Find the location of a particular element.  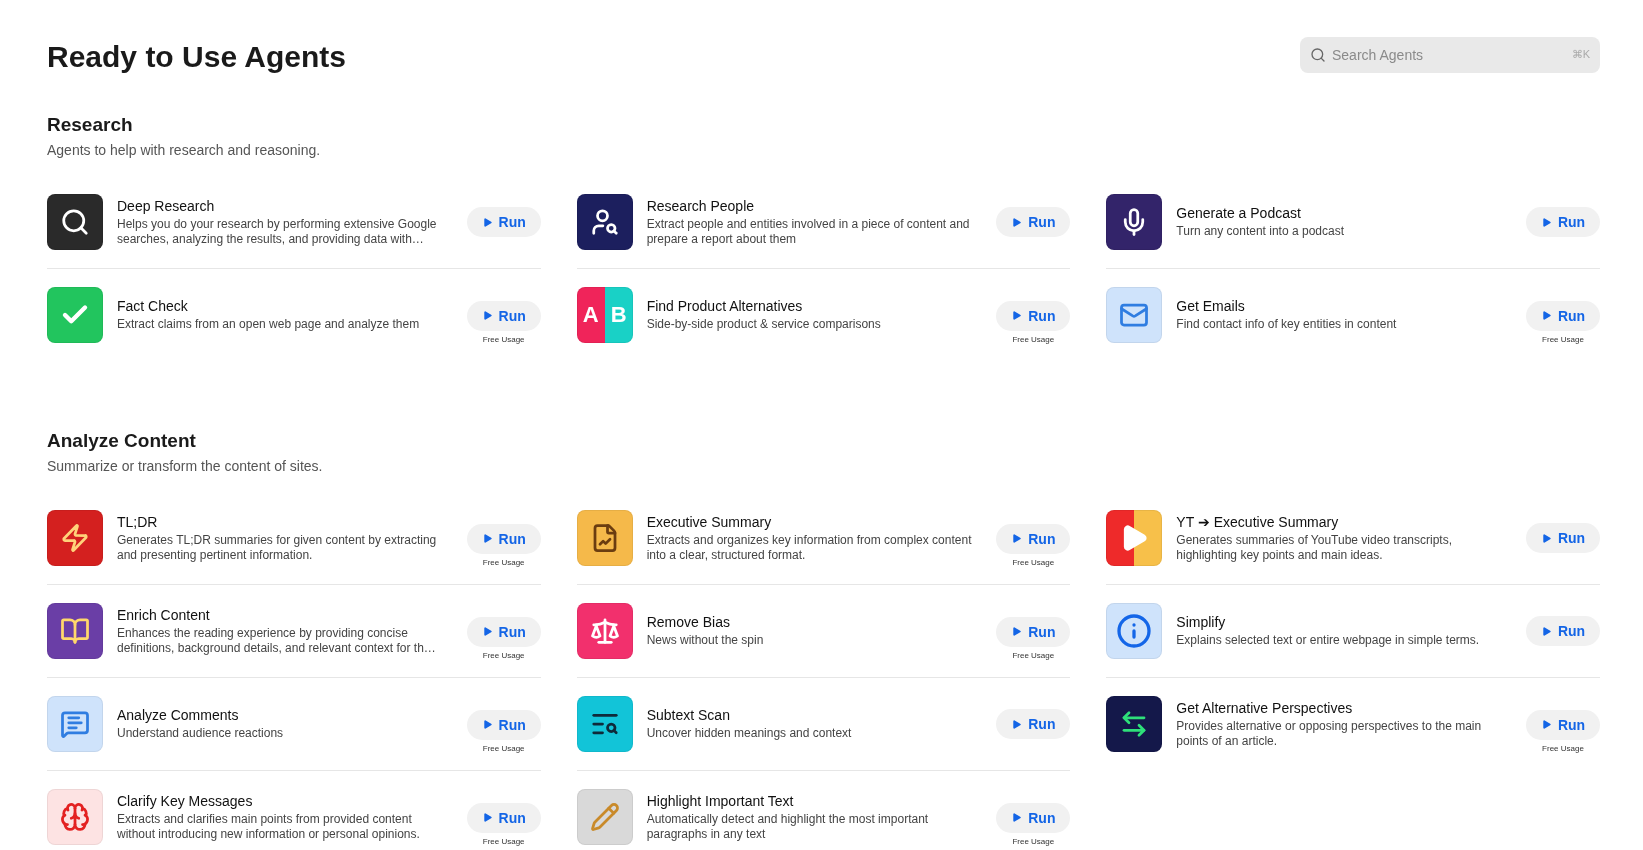

section-title: Analyze Content is located at coordinates (122, 441).